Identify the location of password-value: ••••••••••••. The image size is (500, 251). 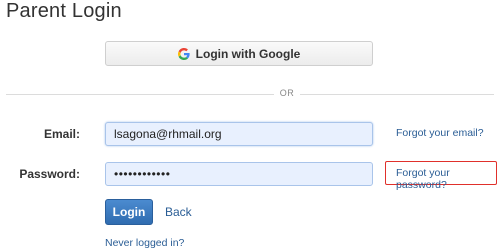
(142, 174).